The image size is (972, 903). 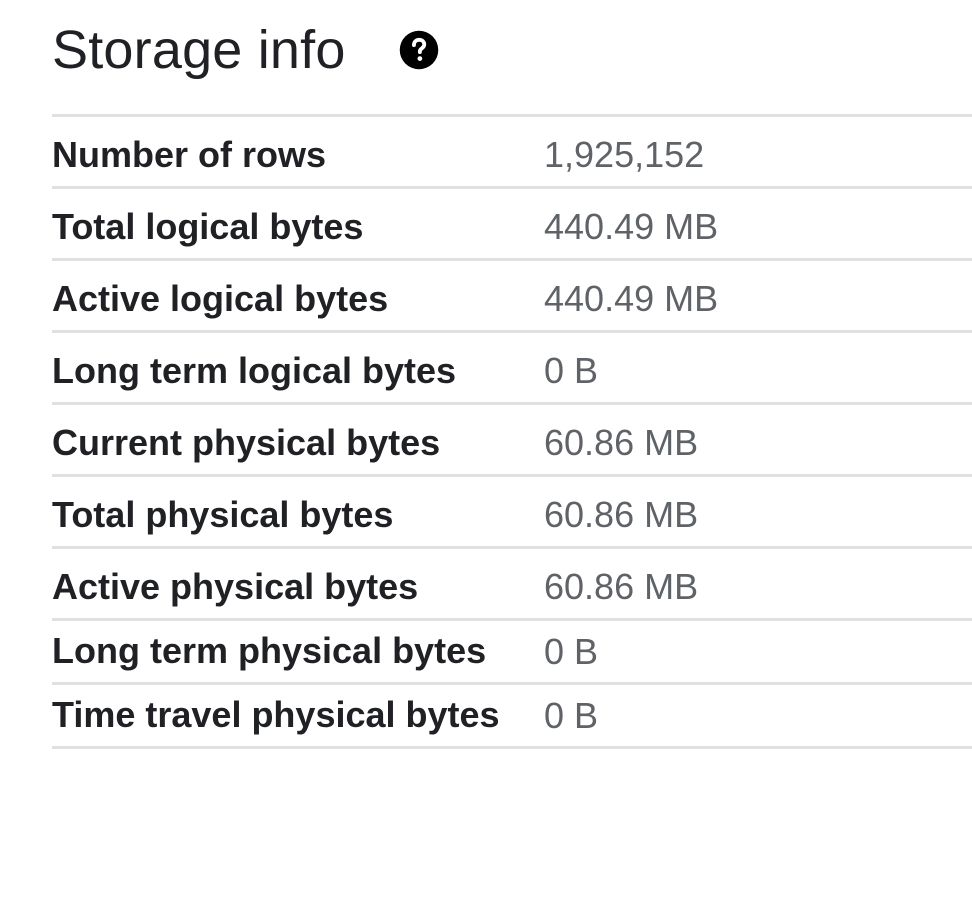 I want to click on row-label: Long term logical bytes, so click(x=254, y=370).